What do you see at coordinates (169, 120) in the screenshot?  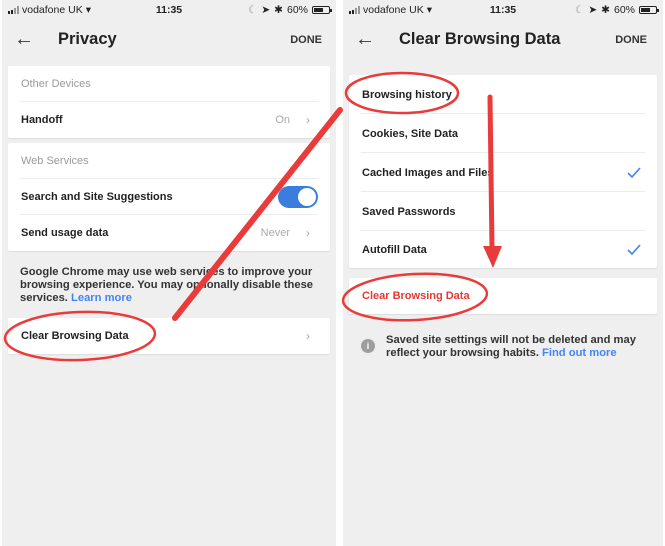 I see `handoff-row: Handoff On ›` at bounding box center [169, 120].